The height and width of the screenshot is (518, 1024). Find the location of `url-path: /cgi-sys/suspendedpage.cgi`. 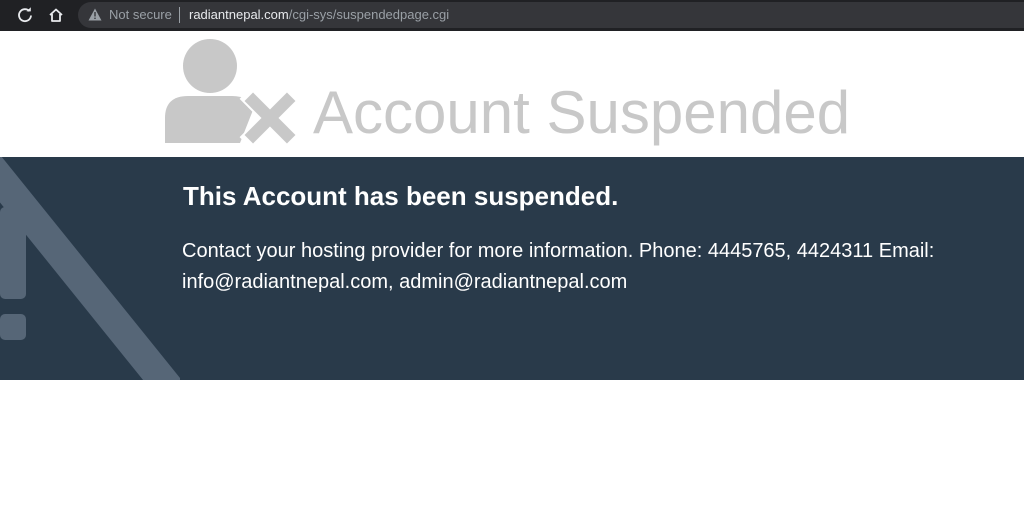

url-path: /cgi-sys/suspendedpage.cgi is located at coordinates (369, 14).